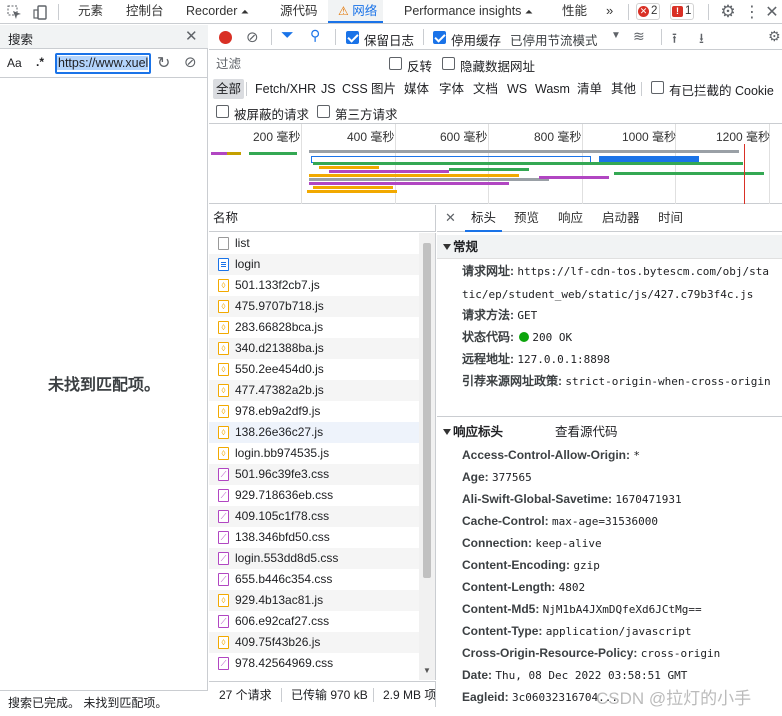 The image size is (782, 716). Describe the element at coordinates (314, 516) in the screenshot. I see `request-row: ⟋ 409.105c1f78.css` at that location.